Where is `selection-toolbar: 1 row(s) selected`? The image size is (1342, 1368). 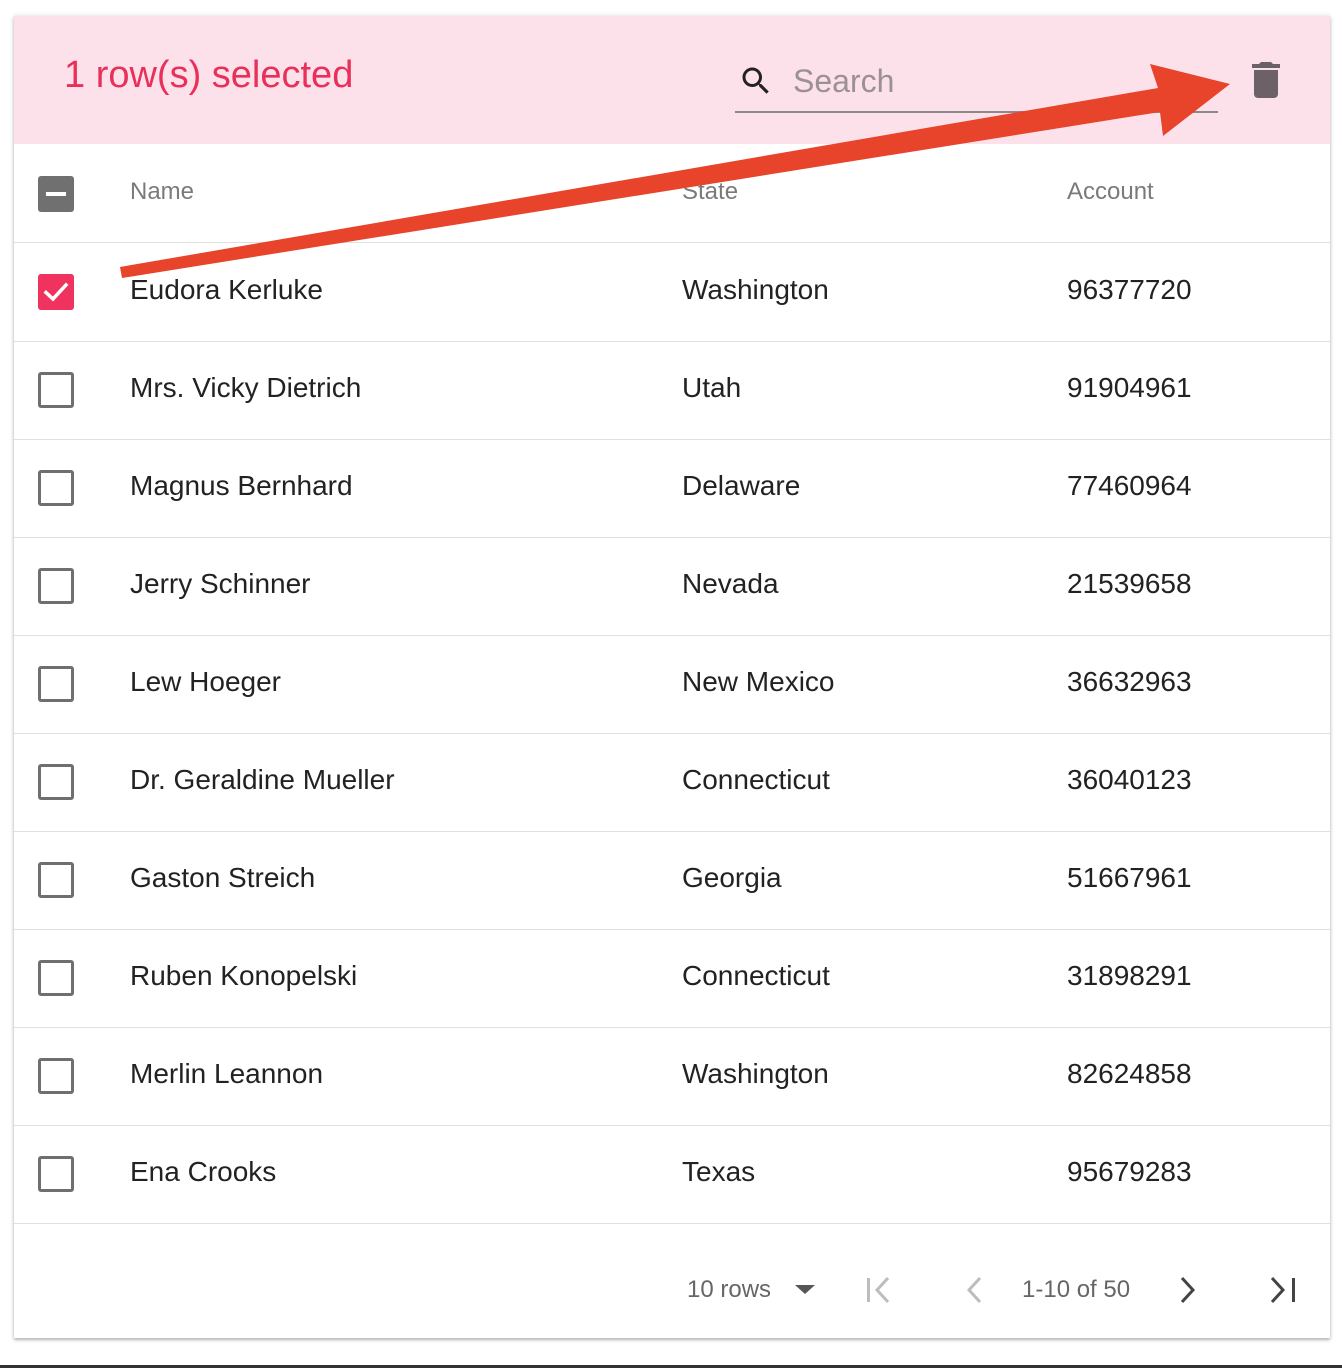 selection-toolbar: 1 row(s) selected is located at coordinates (672, 80).